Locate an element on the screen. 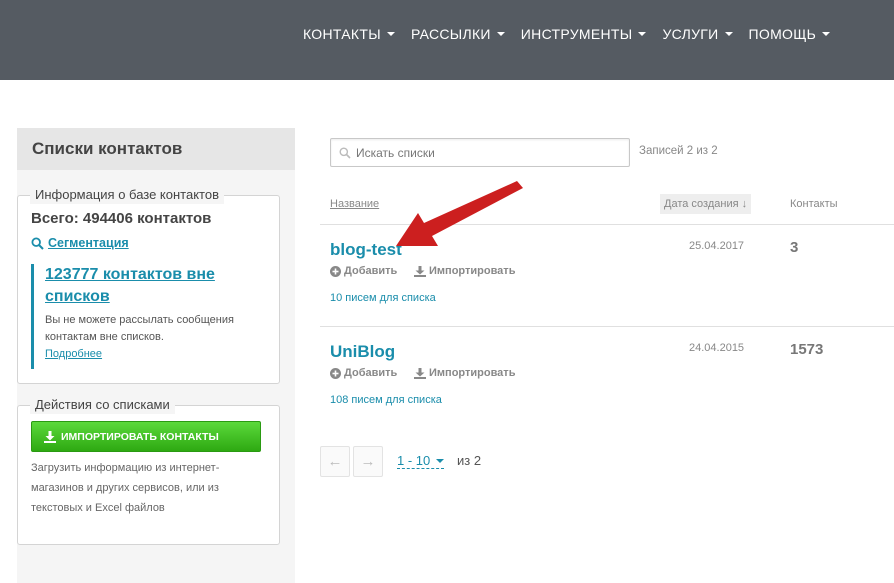 The width and height of the screenshot is (894, 583). nav-help: ПОМОЩЬ is located at coordinates (790, 34).